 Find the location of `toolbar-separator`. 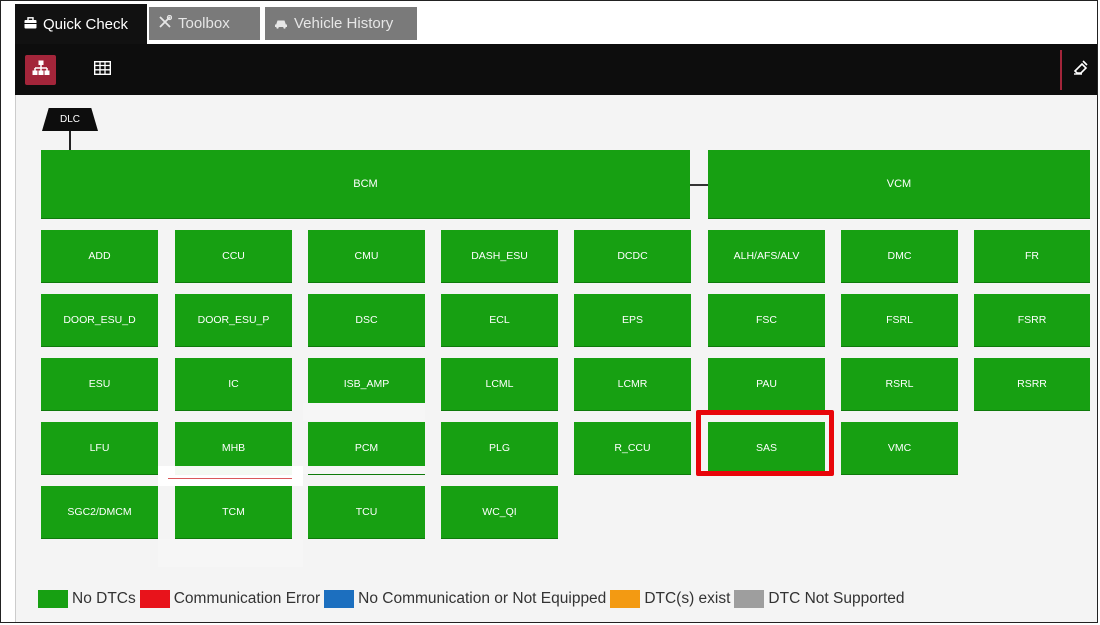

toolbar-separator is located at coordinates (1061, 70).